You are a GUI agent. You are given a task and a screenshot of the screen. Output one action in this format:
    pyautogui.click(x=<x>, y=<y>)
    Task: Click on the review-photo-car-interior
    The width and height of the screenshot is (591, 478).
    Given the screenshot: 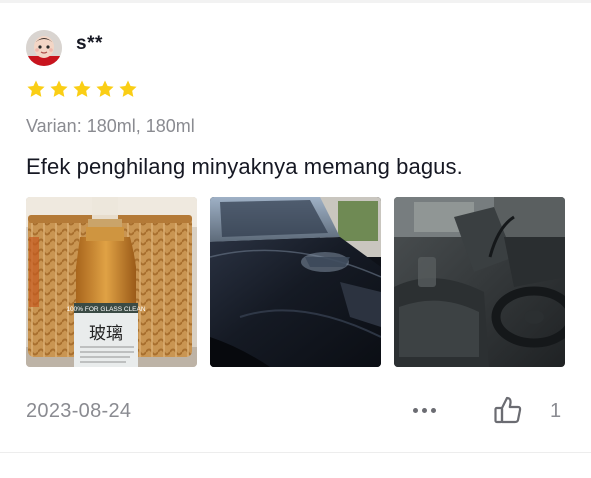 What is the action you would take?
    pyautogui.click(x=479, y=282)
    